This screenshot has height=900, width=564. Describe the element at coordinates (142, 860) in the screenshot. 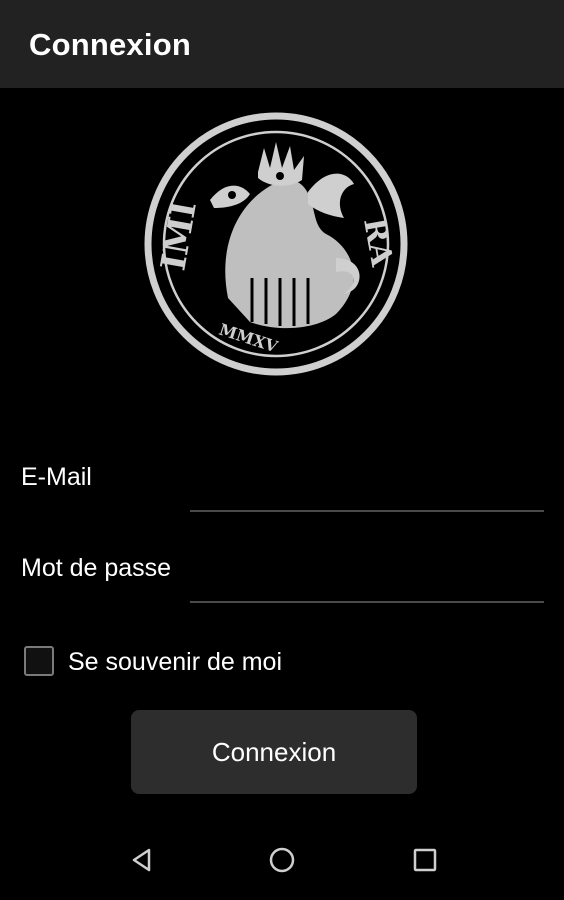

I see `back-triangle-icon` at that location.